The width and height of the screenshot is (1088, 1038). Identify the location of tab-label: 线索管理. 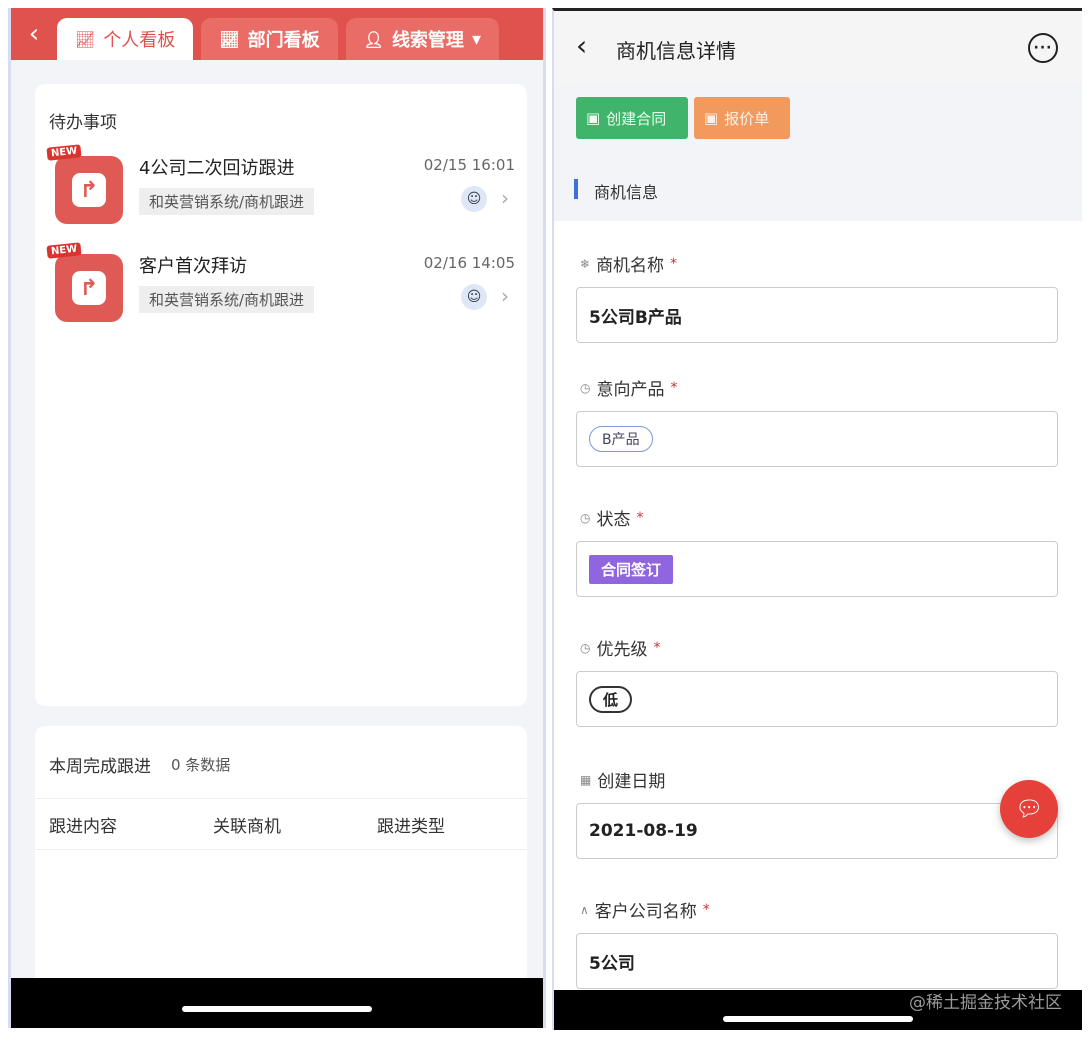
(427, 40).